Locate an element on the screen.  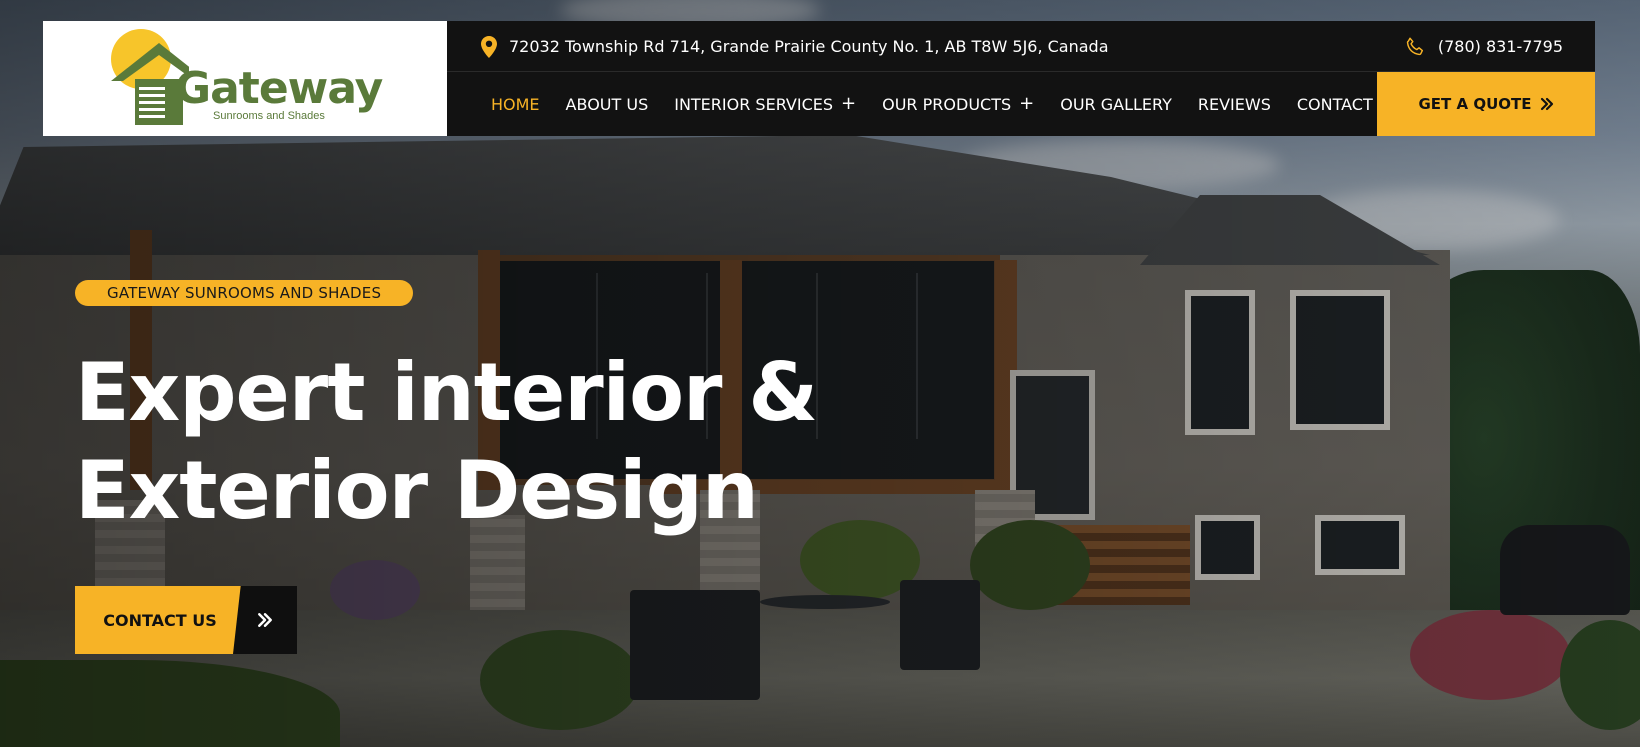
contact-us-label: CONTACT US is located at coordinates (160, 620).